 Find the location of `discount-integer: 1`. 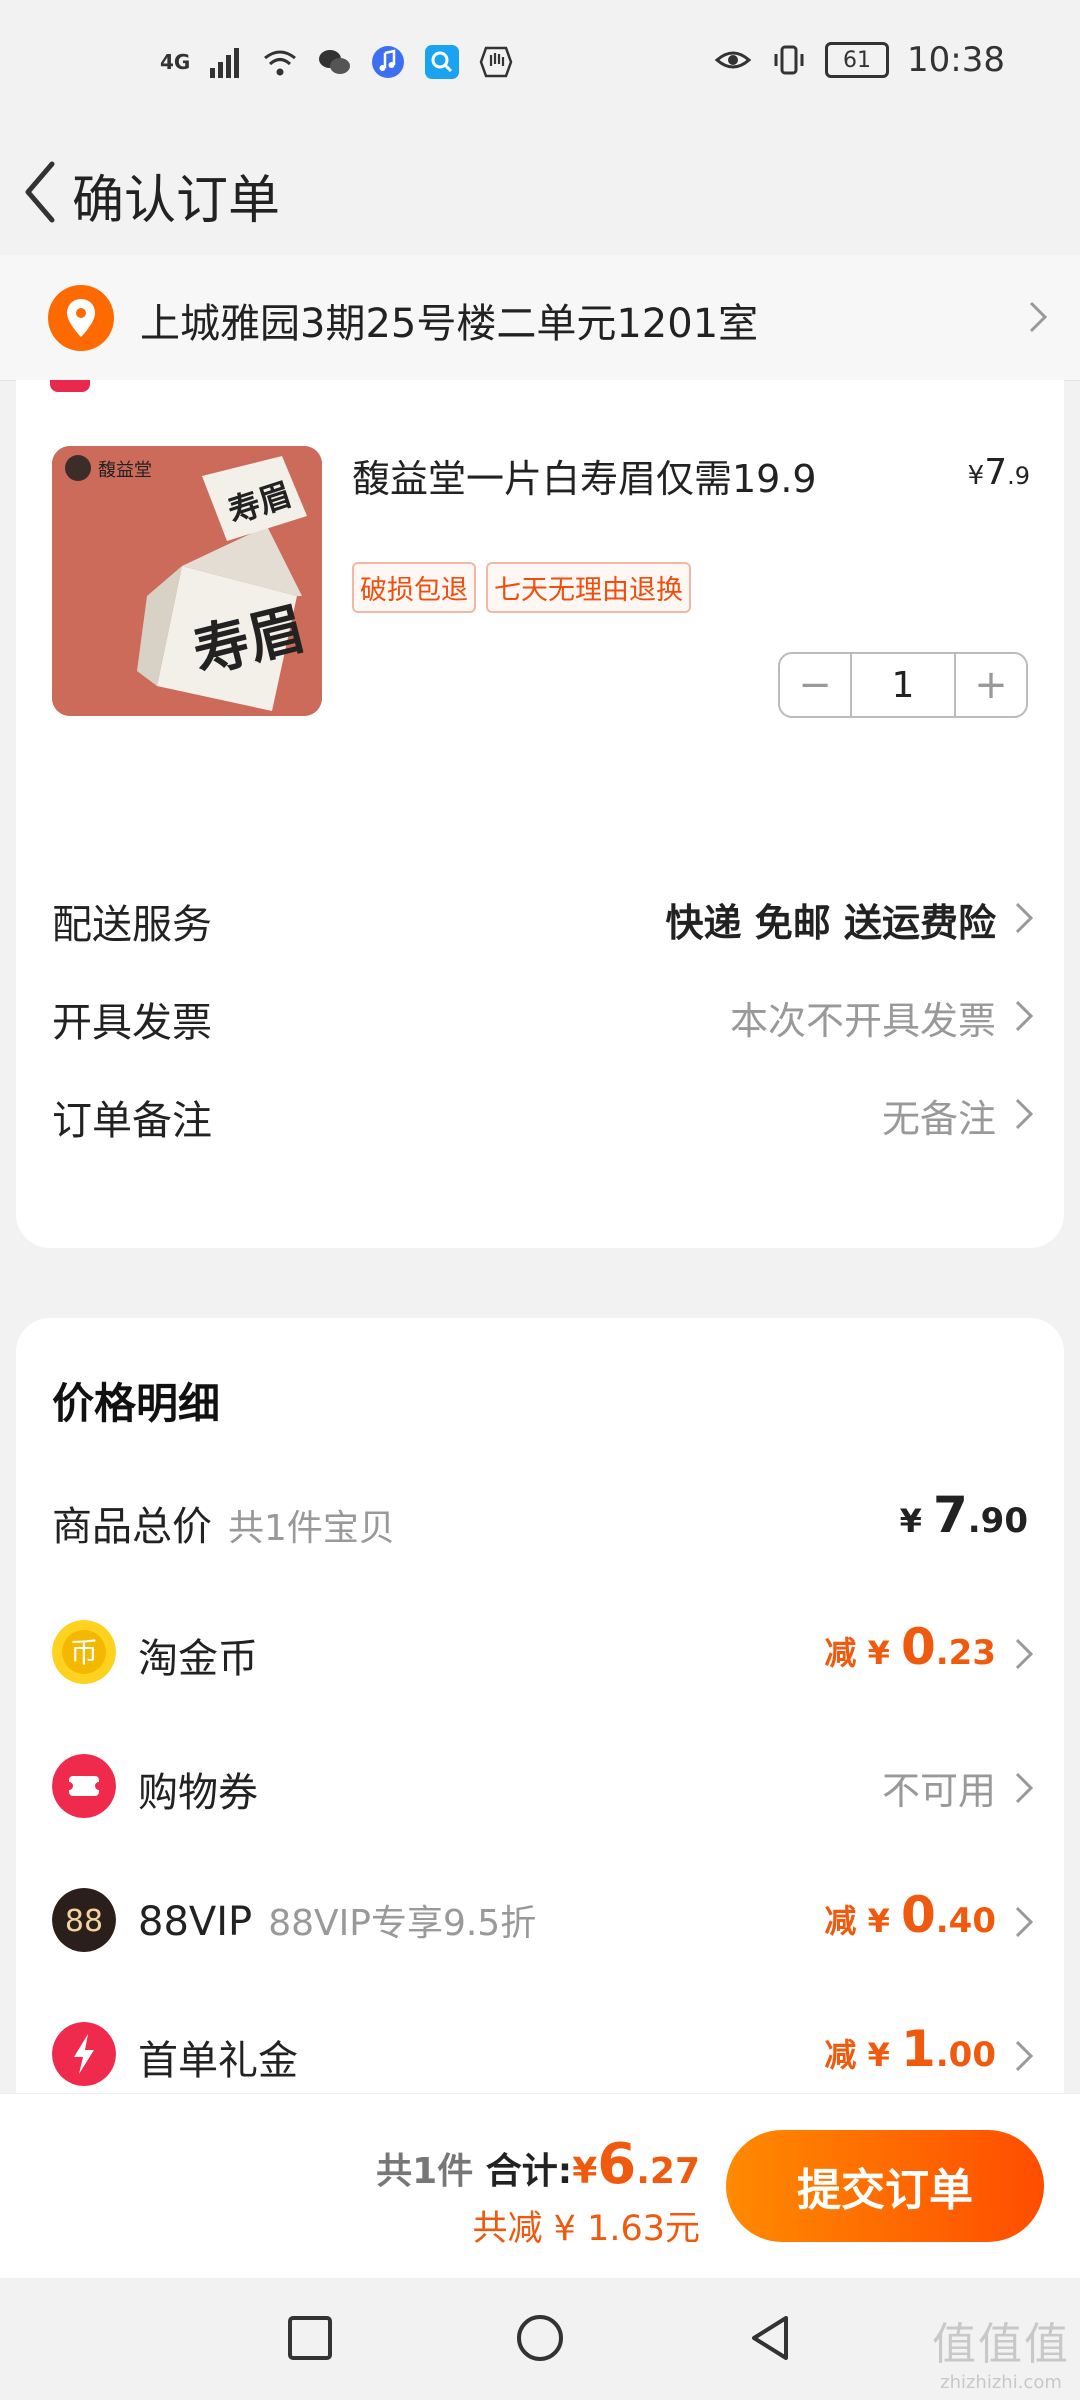

discount-integer: 1 is located at coordinates (918, 2049).